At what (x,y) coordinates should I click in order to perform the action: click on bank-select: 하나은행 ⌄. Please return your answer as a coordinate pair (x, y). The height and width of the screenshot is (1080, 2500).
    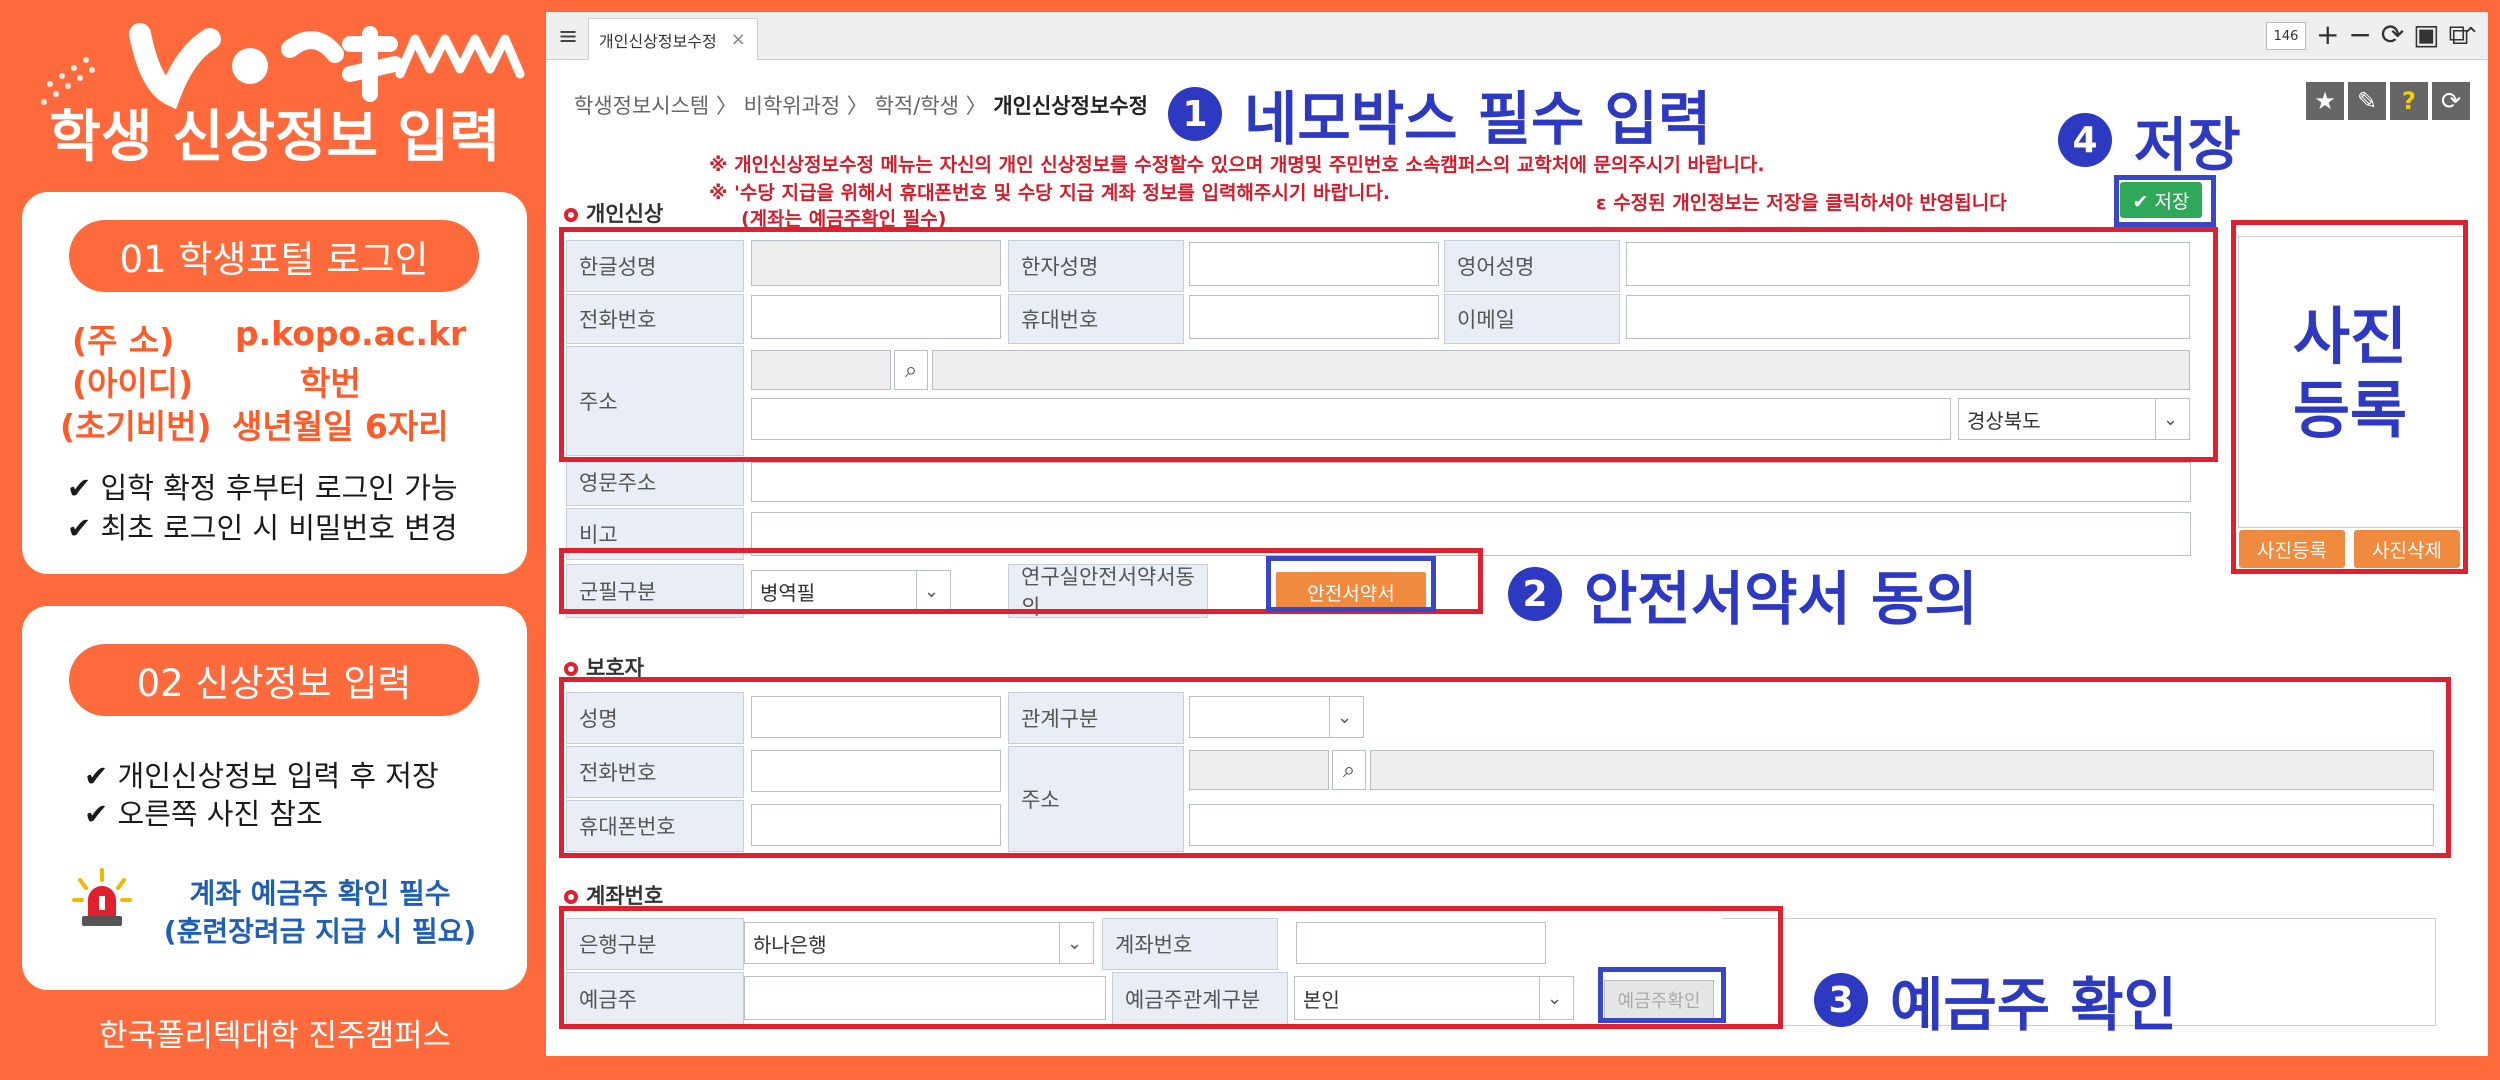
    Looking at the image, I should click on (919, 943).